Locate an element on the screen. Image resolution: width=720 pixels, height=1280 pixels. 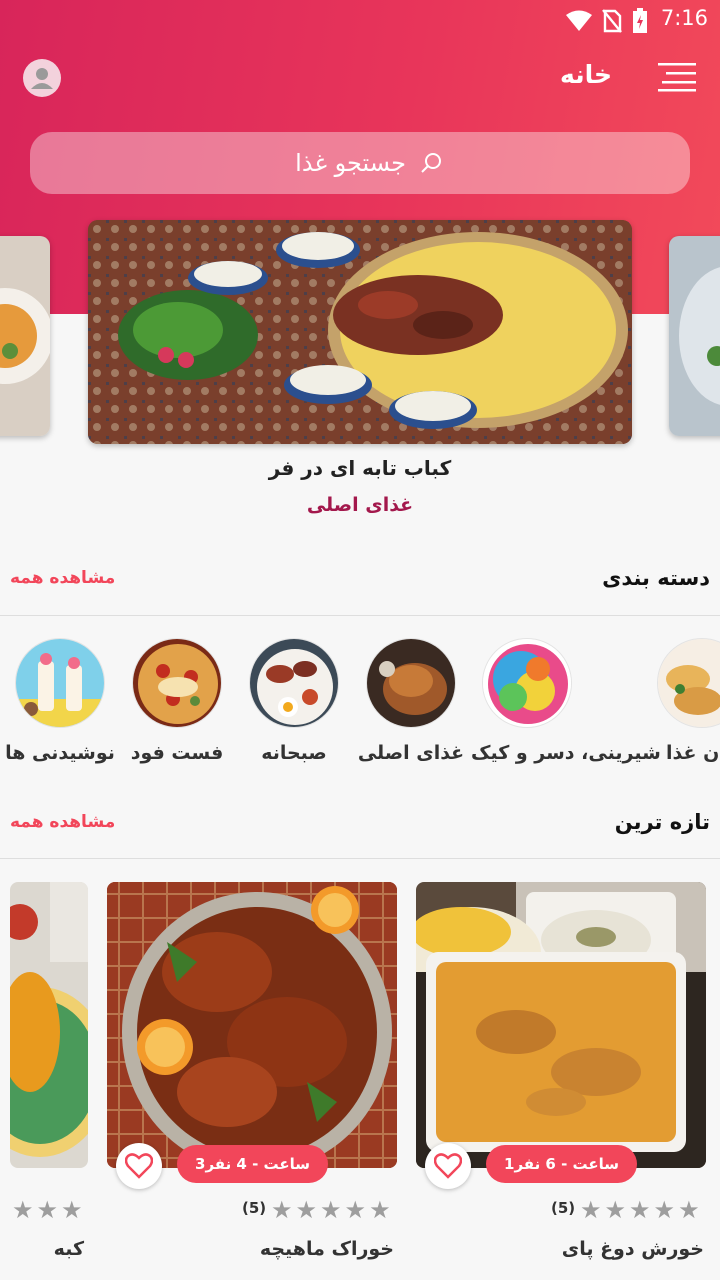
user-icon is located at coordinates (42, 78).